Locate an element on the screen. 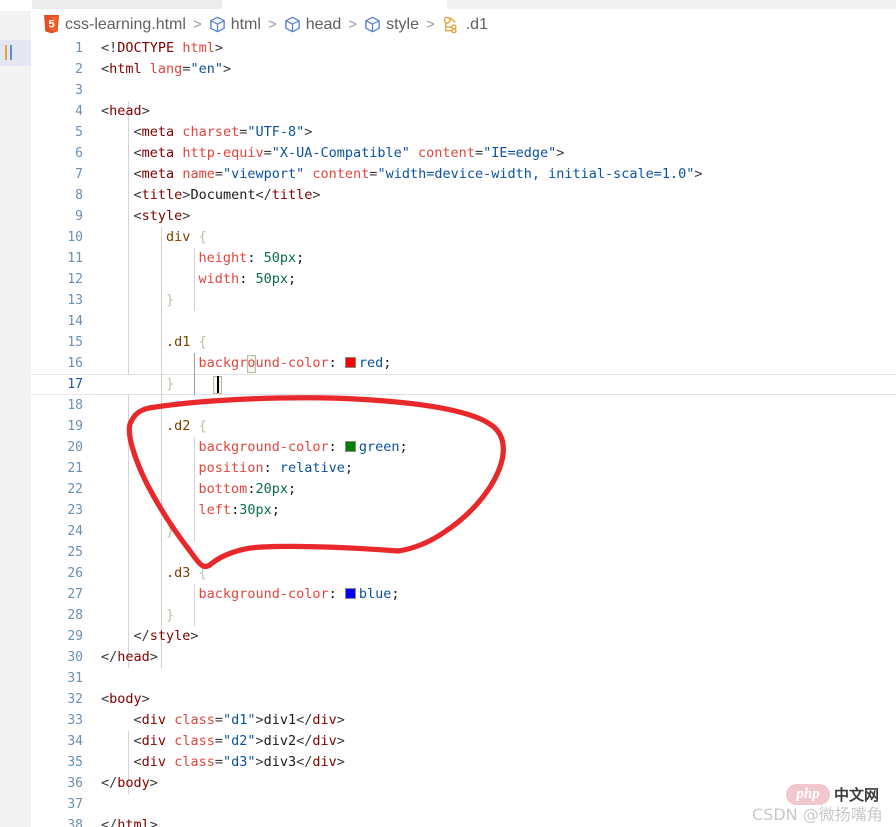 The image size is (896, 827). code-line: bottom:20px; is located at coordinates (247, 489).